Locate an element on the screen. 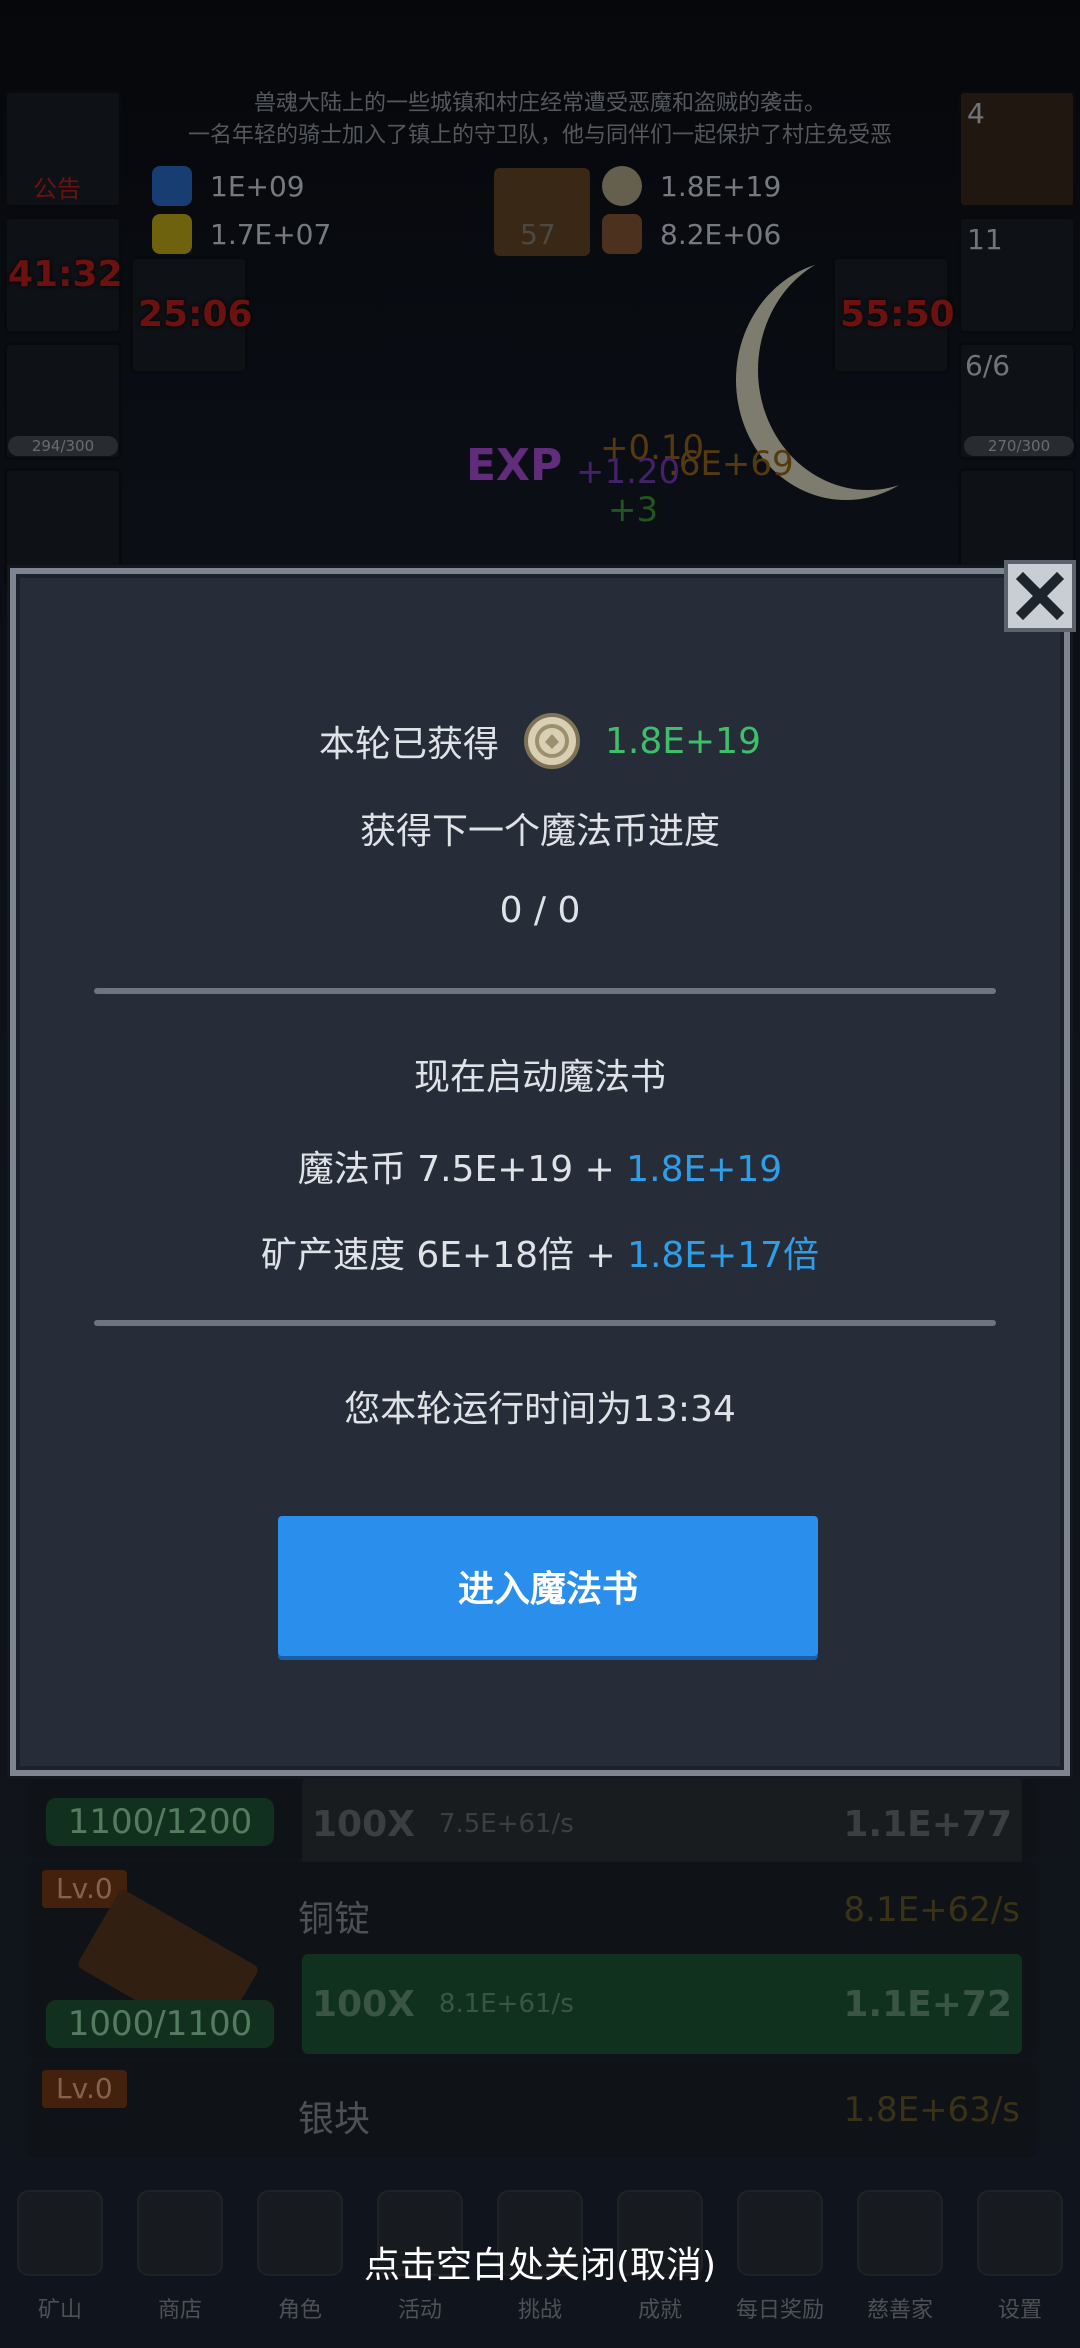  coin-gain-add: 1.8E+19 is located at coordinates (704, 1169).